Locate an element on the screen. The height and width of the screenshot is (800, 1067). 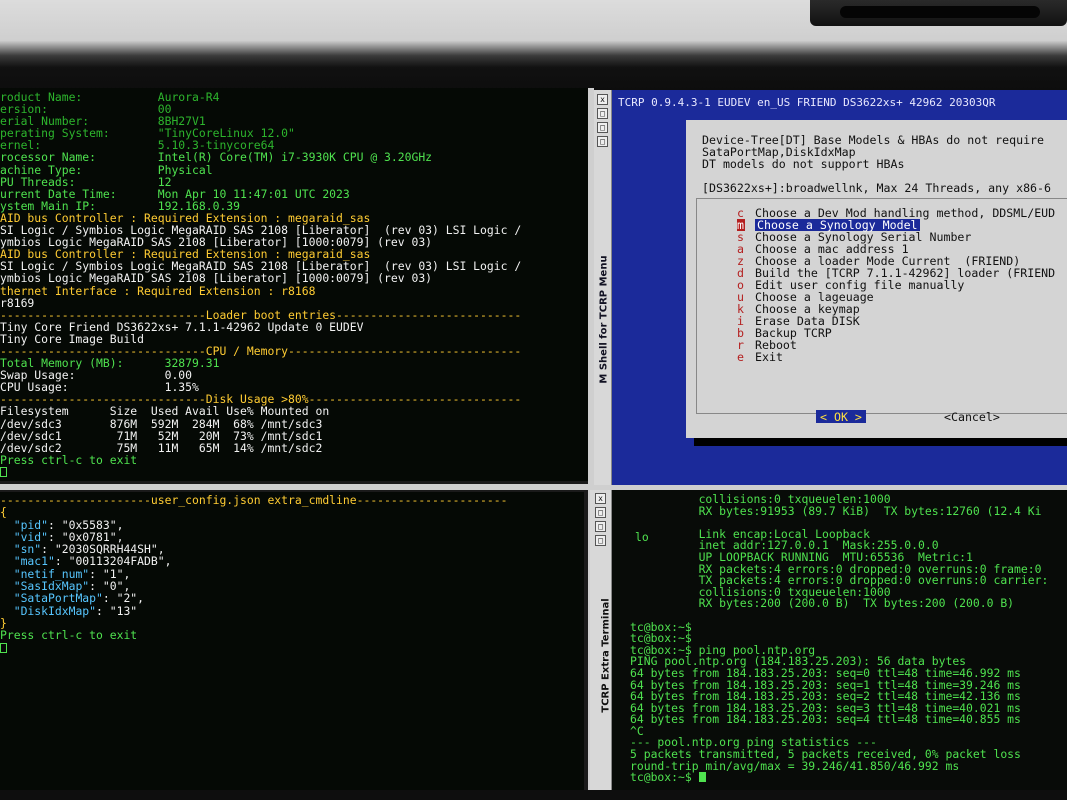
menu-item: Exit is located at coordinates (769, 357).